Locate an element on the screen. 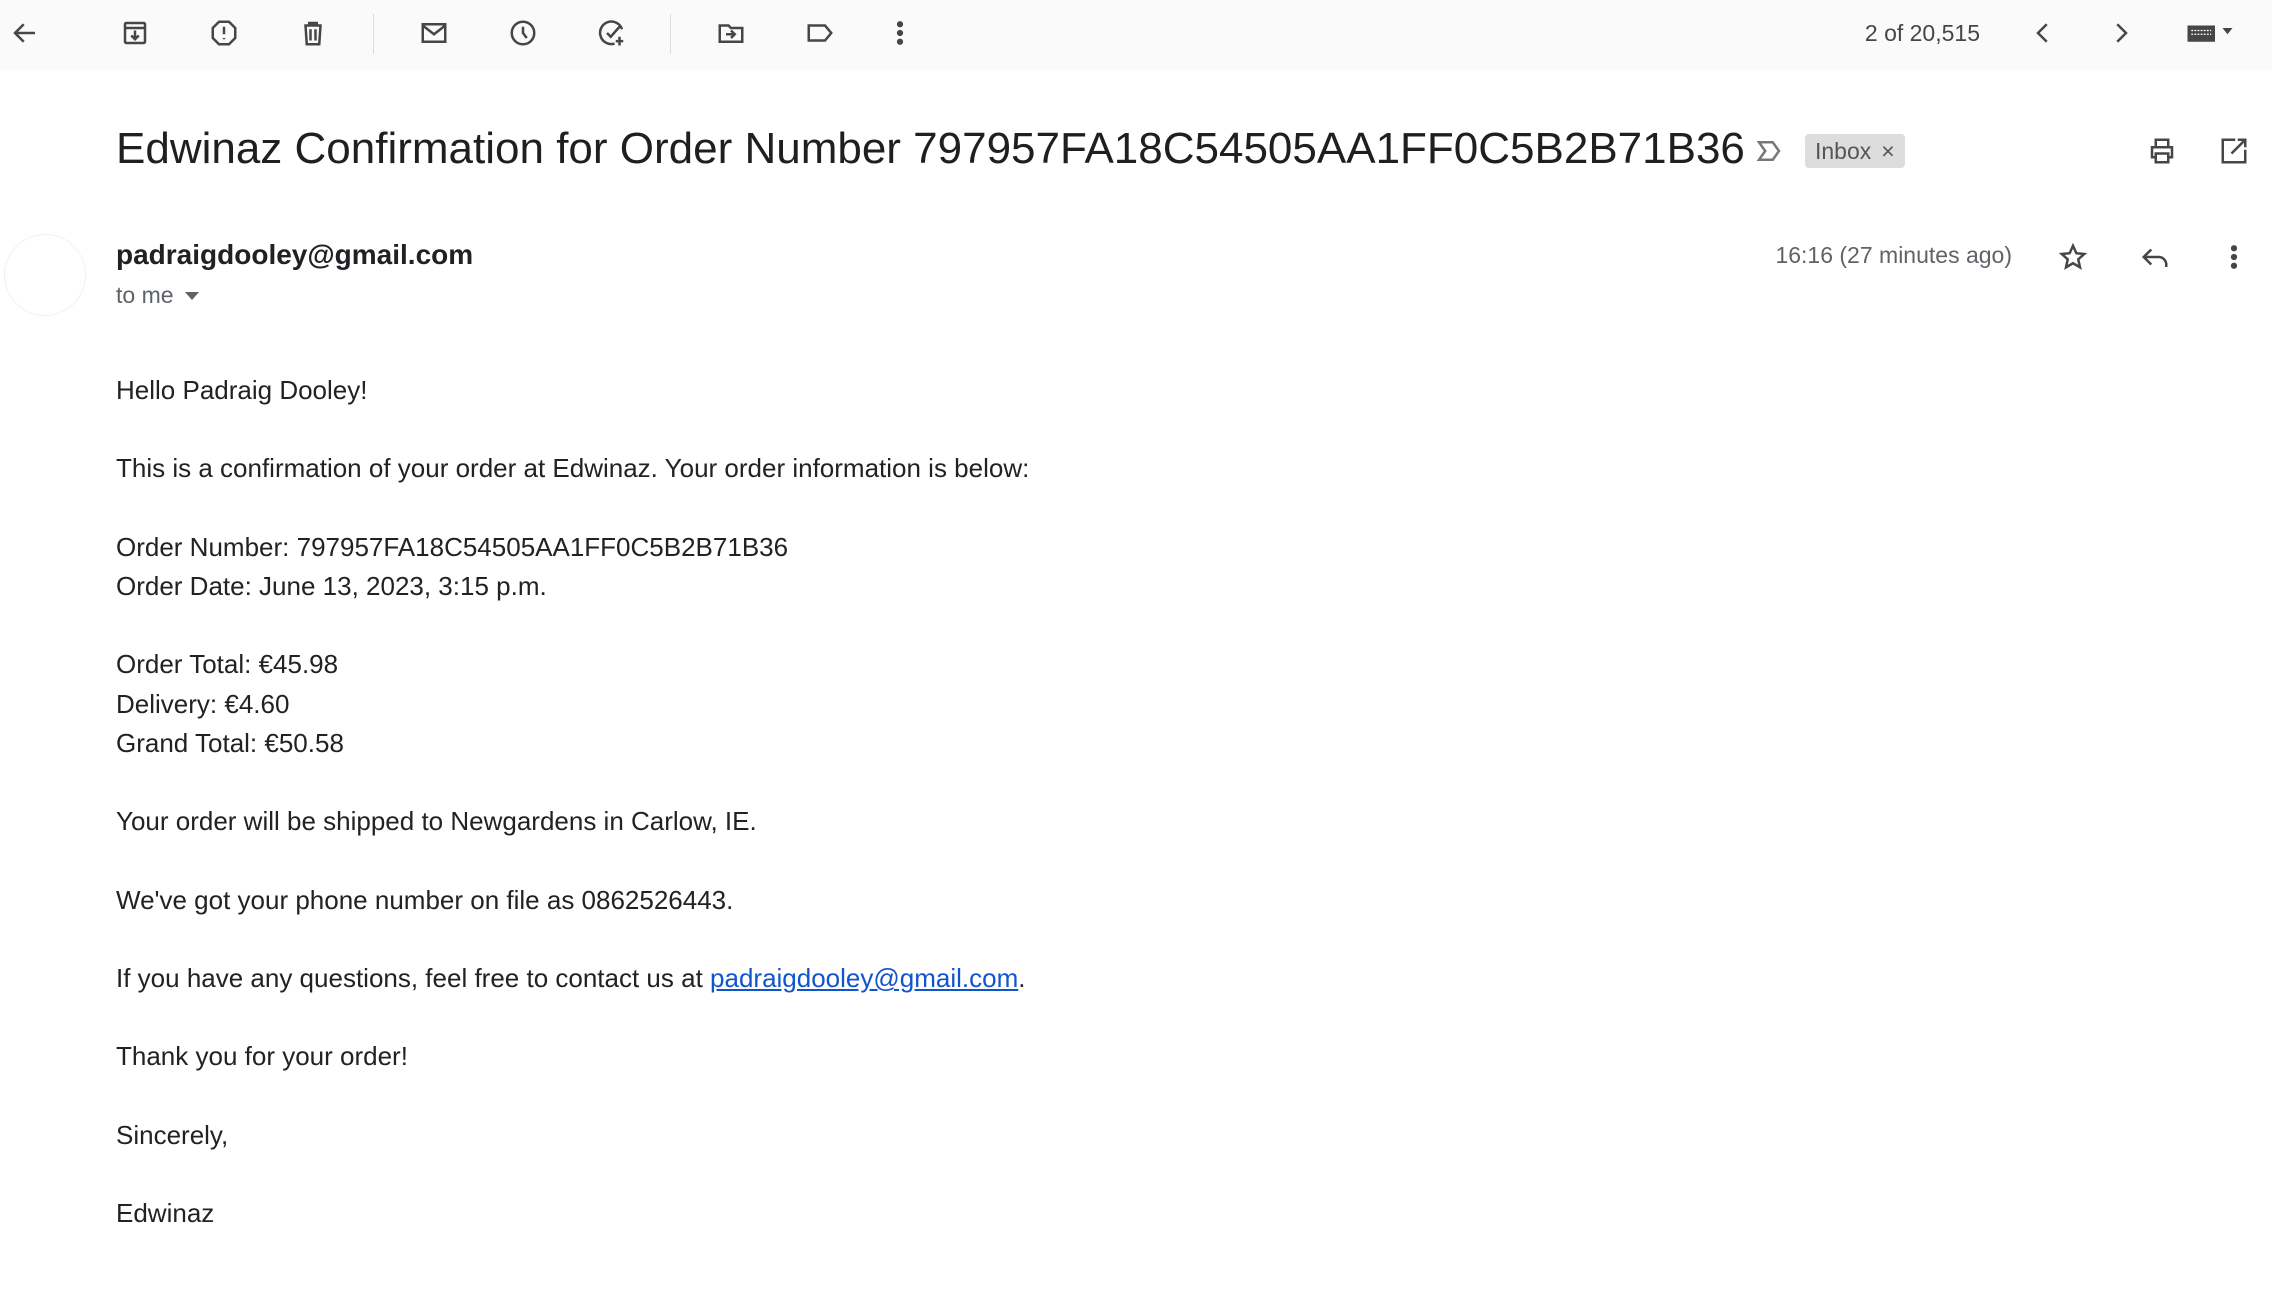 The width and height of the screenshot is (2272, 1304). importance-marker-icon is located at coordinates (1769, 151).